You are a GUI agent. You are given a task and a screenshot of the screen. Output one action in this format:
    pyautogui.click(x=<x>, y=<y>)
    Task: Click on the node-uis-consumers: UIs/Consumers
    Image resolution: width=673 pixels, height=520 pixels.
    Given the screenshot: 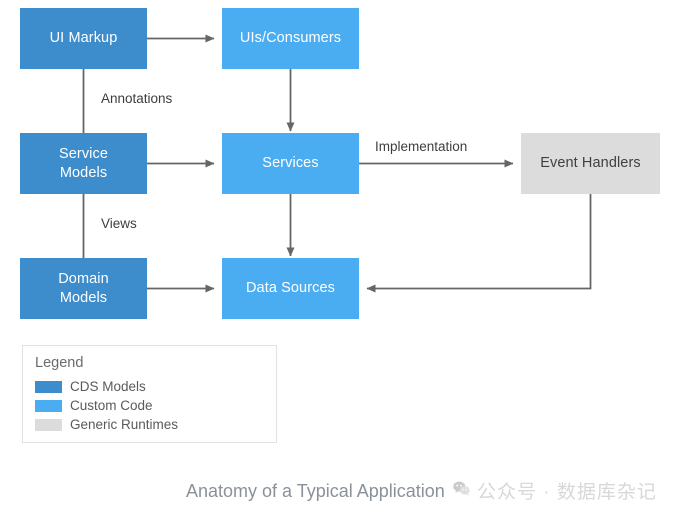 What is the action you would take?
    pyautogui.click(x=290, y=38)
    